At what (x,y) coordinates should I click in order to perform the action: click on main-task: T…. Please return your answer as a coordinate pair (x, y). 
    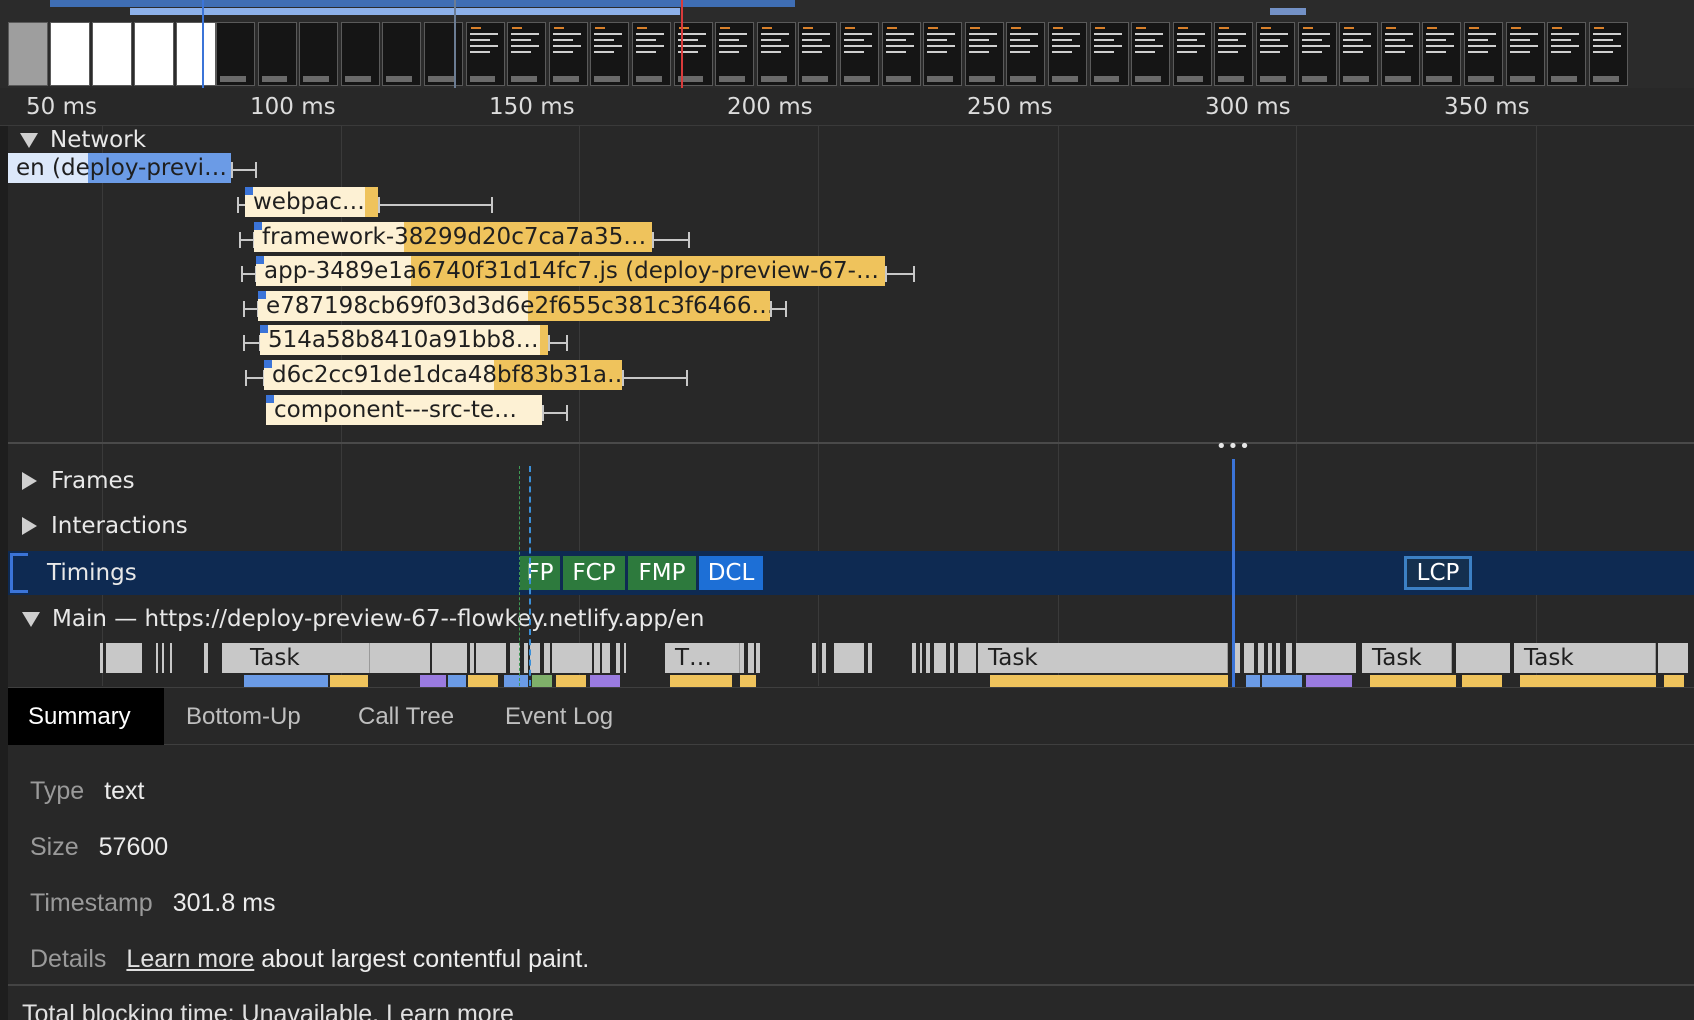
    Looking at the image, I should click on (702, 658).